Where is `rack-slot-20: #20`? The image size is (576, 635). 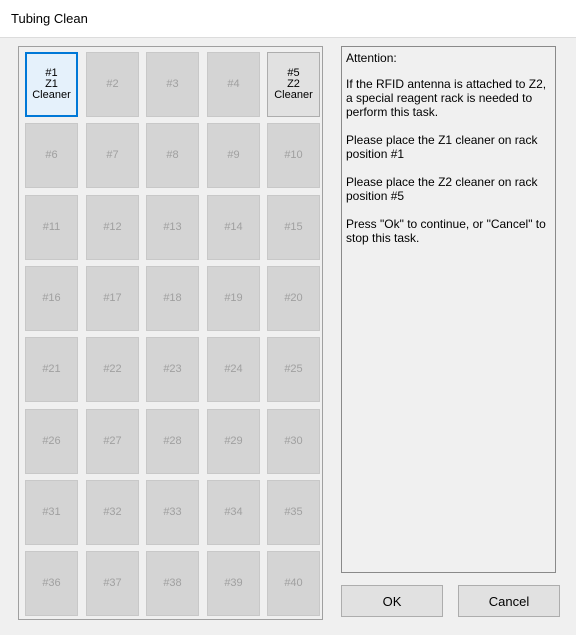
rack-slot-20: #20 is located at coordinates (293, 298).